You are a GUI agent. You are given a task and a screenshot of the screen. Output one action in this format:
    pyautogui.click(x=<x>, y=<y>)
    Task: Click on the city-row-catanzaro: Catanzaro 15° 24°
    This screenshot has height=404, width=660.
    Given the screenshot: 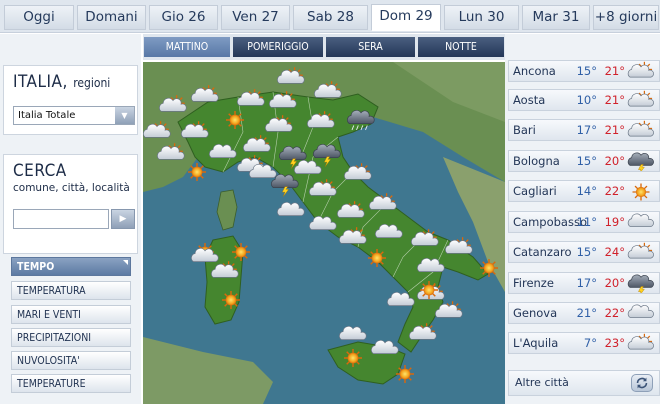 What is the action you would take?
    pyautogui.click(x=584, y=252)
    